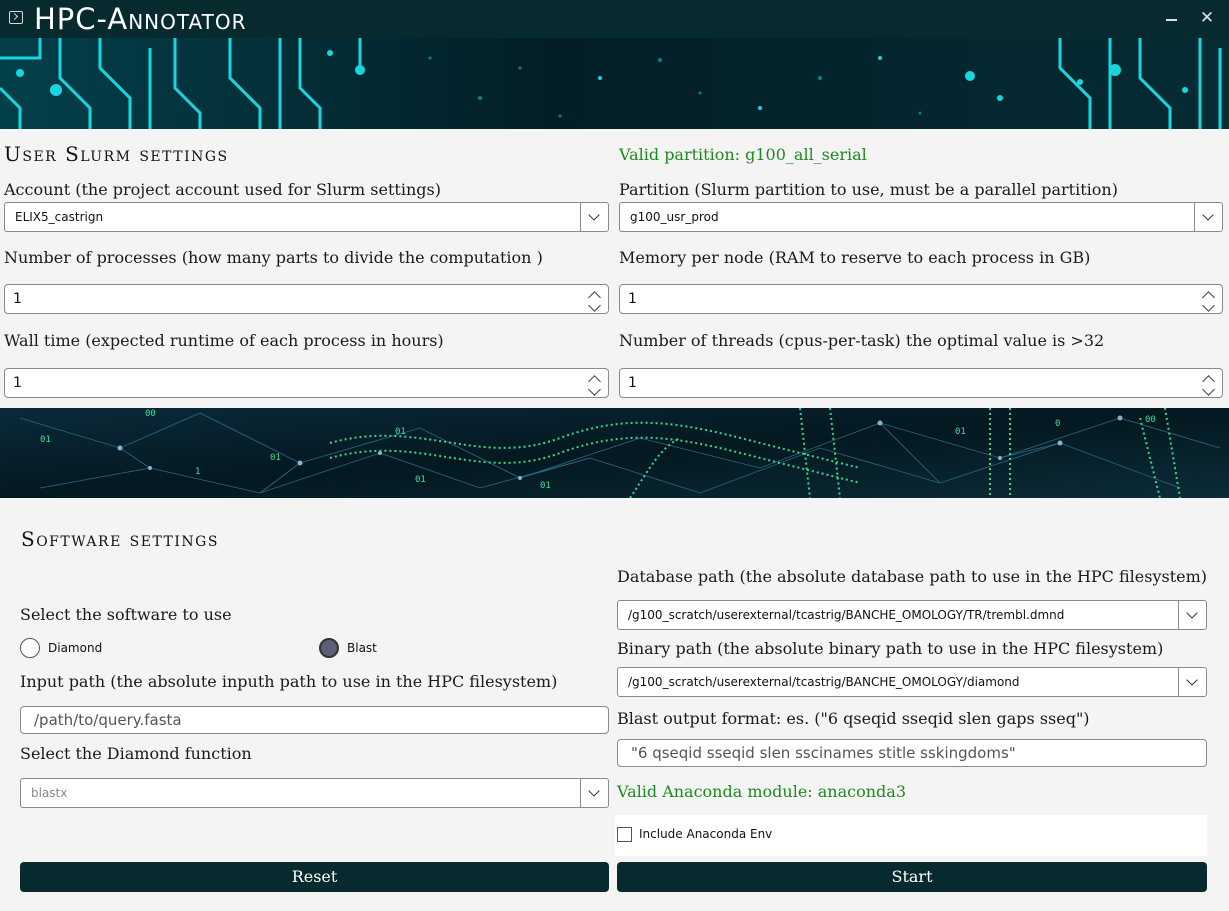 The height and width of the screenshot is (911, 1229). What do you see at coordinates (329, 648) in the screenshot?
I see `radio-circle-checked` at bounding box center [329, 648].